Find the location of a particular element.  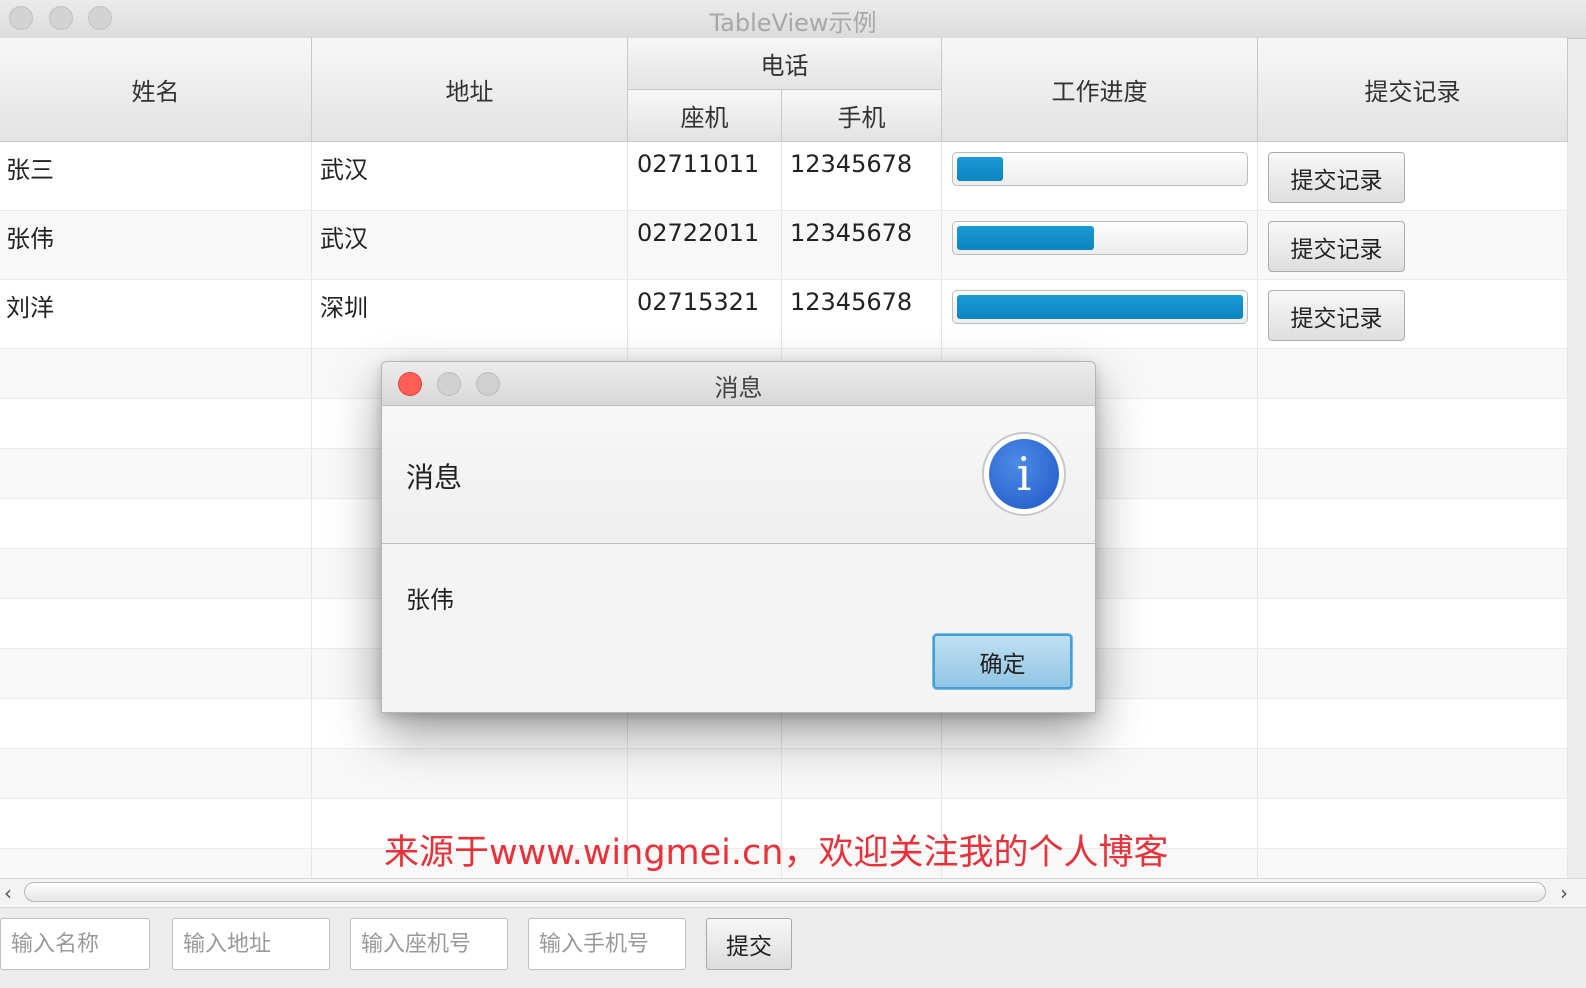

dialog-header-text: 消息 is located at coordinates (434, 477).